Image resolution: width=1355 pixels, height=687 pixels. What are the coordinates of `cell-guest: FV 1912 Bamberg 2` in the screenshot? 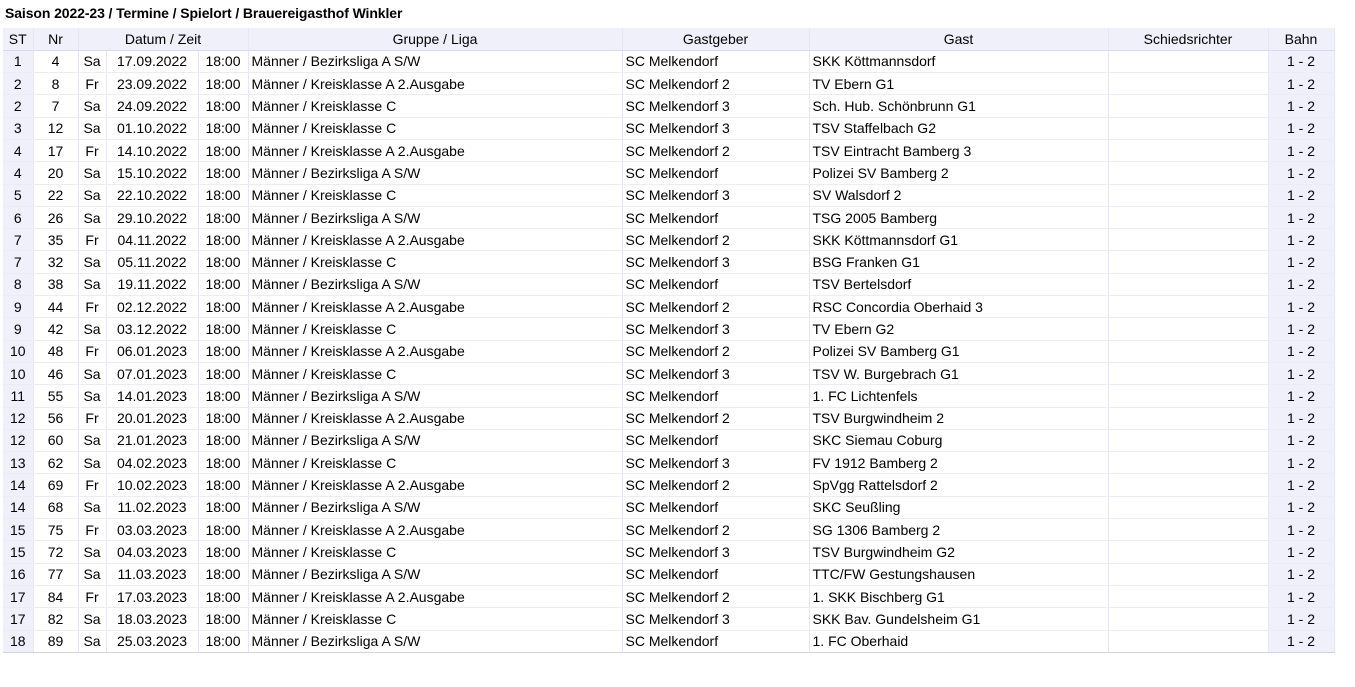 It's located at (959, 463).